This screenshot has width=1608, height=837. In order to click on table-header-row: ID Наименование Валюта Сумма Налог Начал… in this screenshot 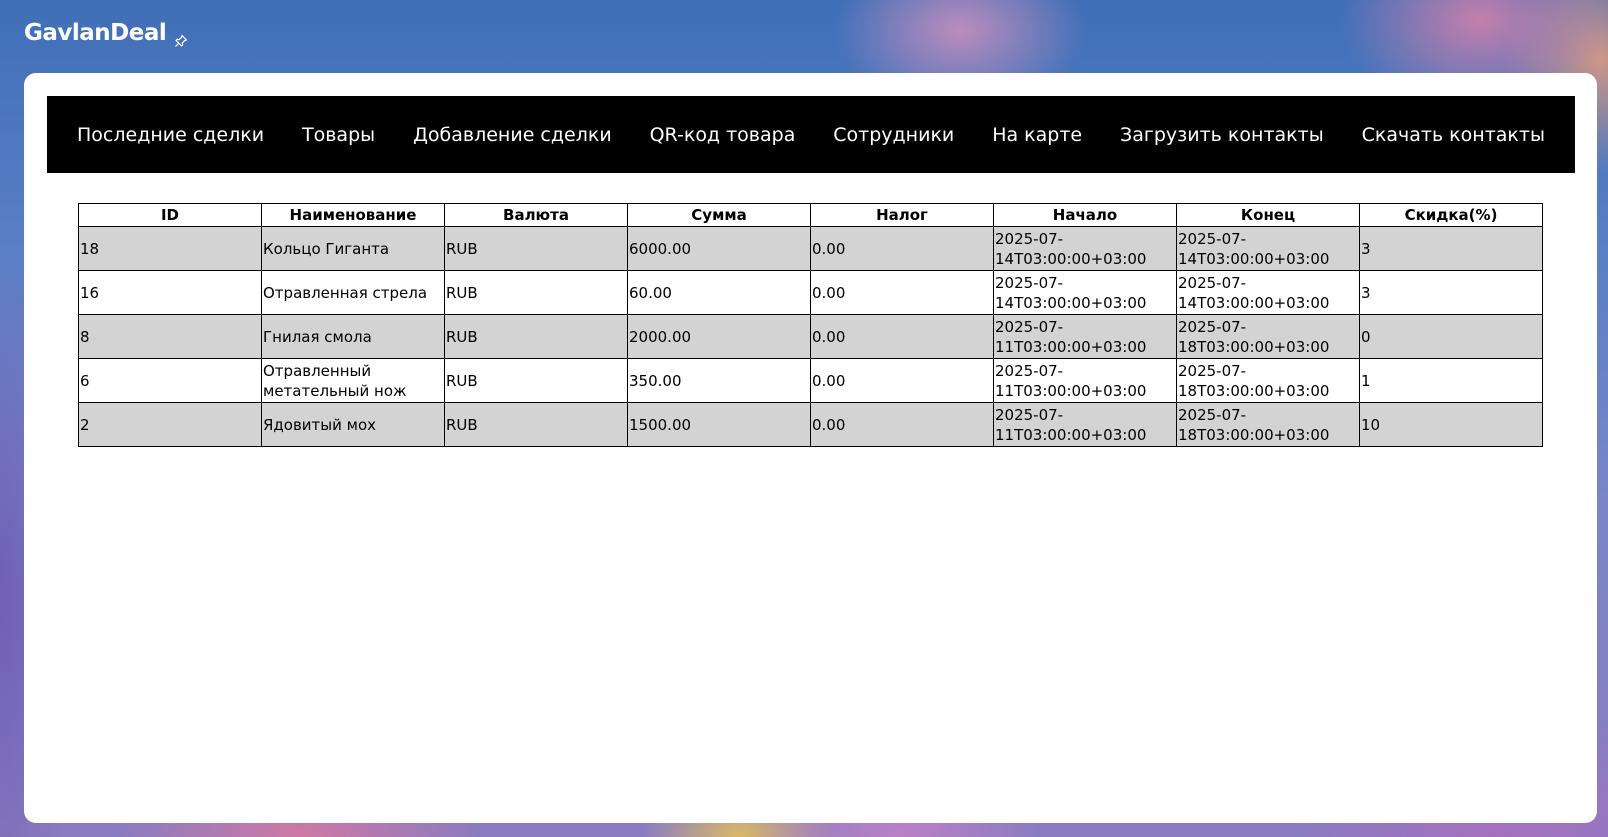, I will do `click(810, 215)`.